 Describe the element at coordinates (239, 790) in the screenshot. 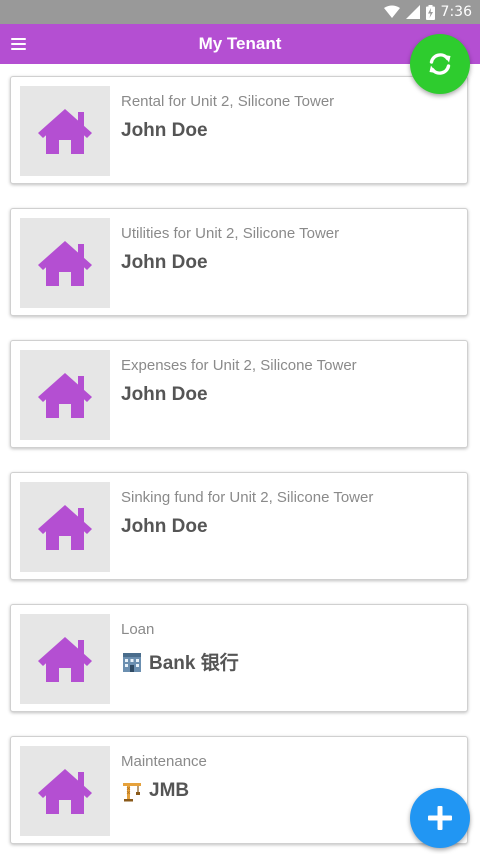

I see `card-item: Maintenance JMB` at that location.